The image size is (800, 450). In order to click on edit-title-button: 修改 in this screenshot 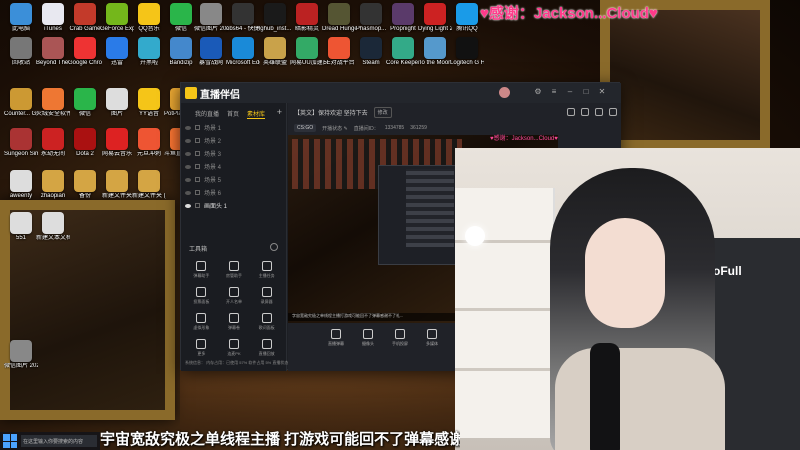, I will do `click(382, 112)`.